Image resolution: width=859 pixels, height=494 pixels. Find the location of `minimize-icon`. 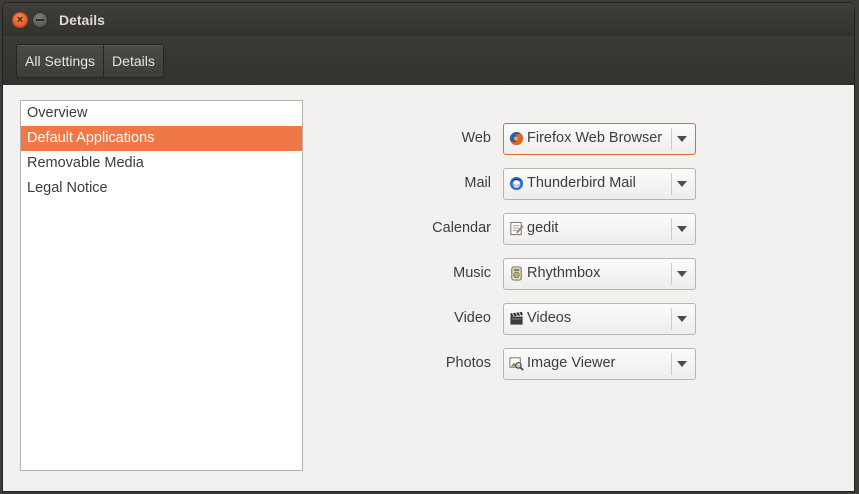

minimize-icon is located at coordinates (40, 20).